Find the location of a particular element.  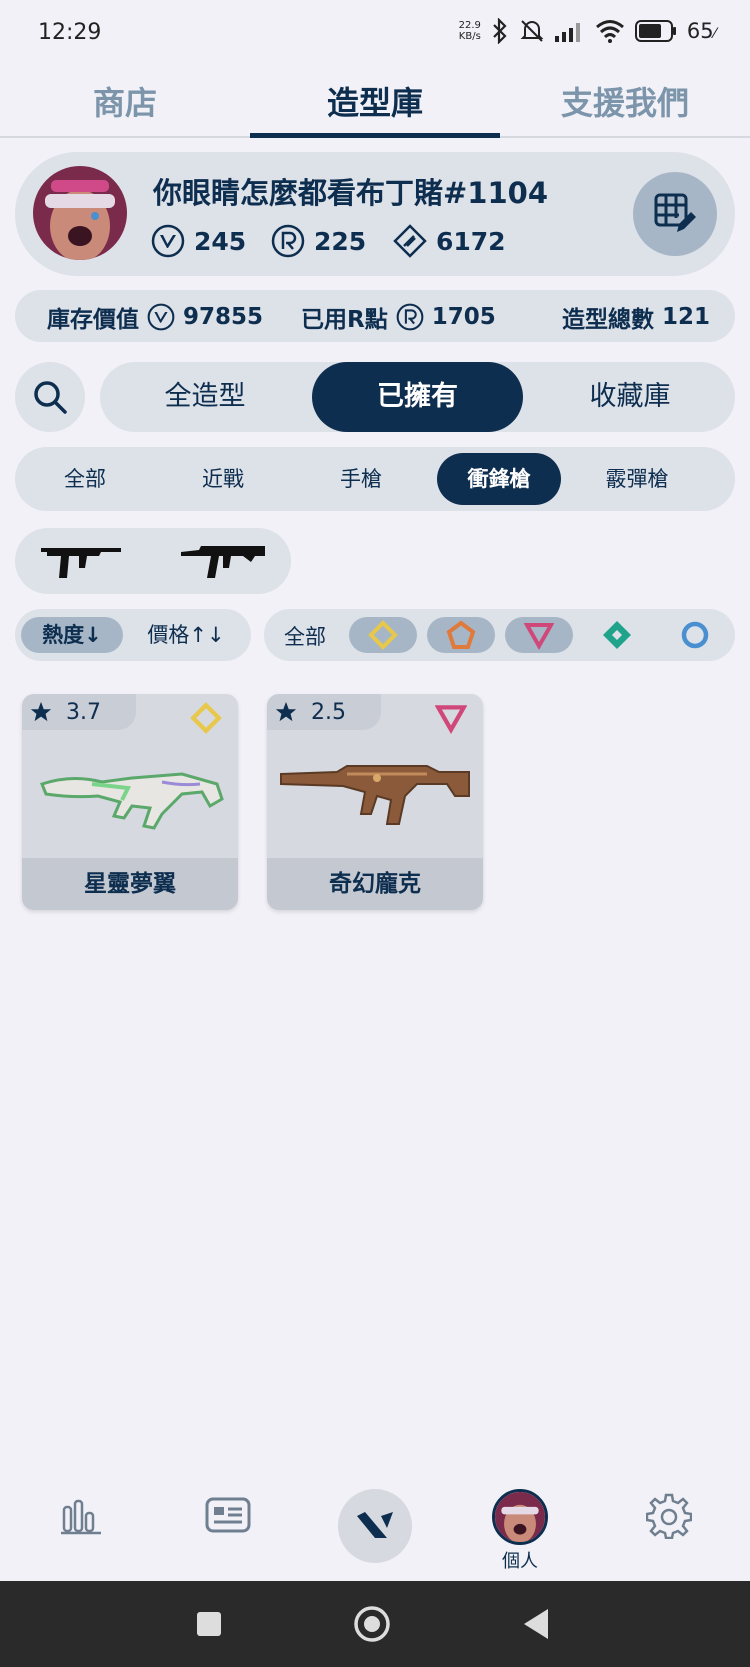

tab-support: 支援我們 is located at coordinates (625, 101).